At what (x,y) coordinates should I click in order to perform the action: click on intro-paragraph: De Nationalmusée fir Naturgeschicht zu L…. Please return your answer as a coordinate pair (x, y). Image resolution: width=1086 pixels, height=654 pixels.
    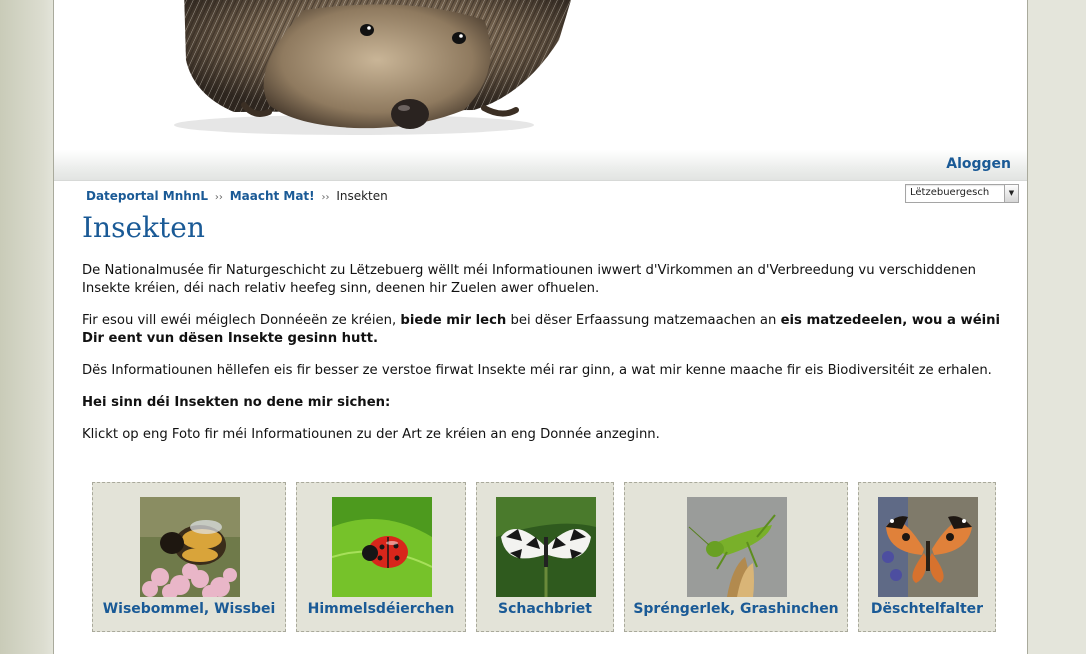
    Looking at the image, I should click on (529, 279).